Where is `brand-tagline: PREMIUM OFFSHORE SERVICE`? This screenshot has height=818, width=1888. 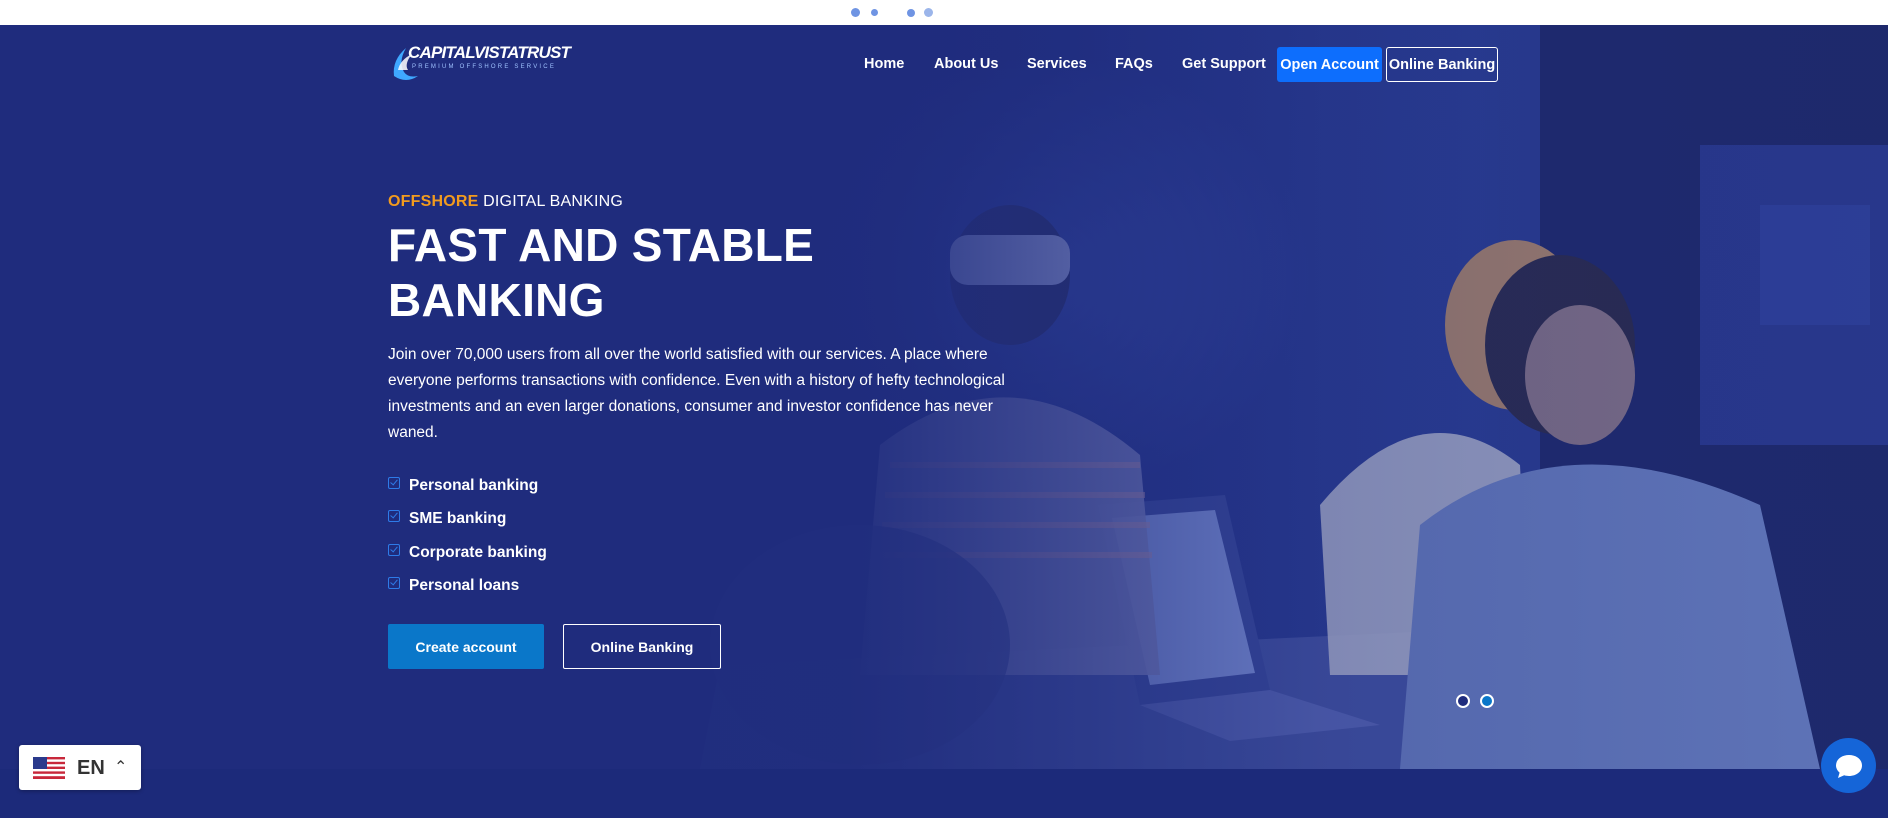
brand-tagline: PREMIUM OFFSHORE SERVICE is located at coordinates (484, 67).